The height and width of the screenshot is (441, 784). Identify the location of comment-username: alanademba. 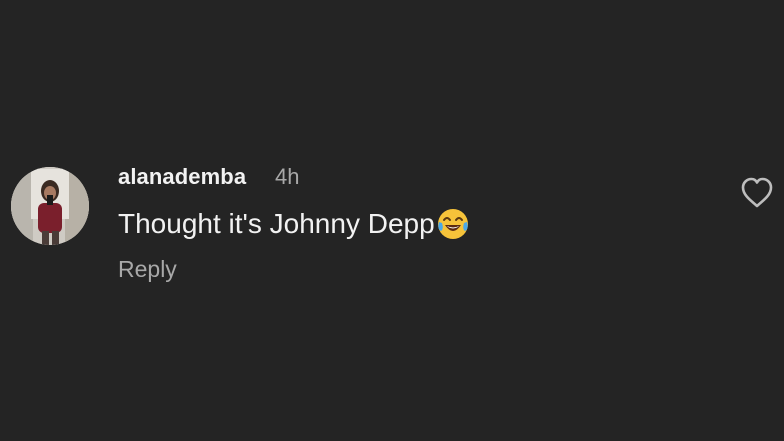
(182, 177).